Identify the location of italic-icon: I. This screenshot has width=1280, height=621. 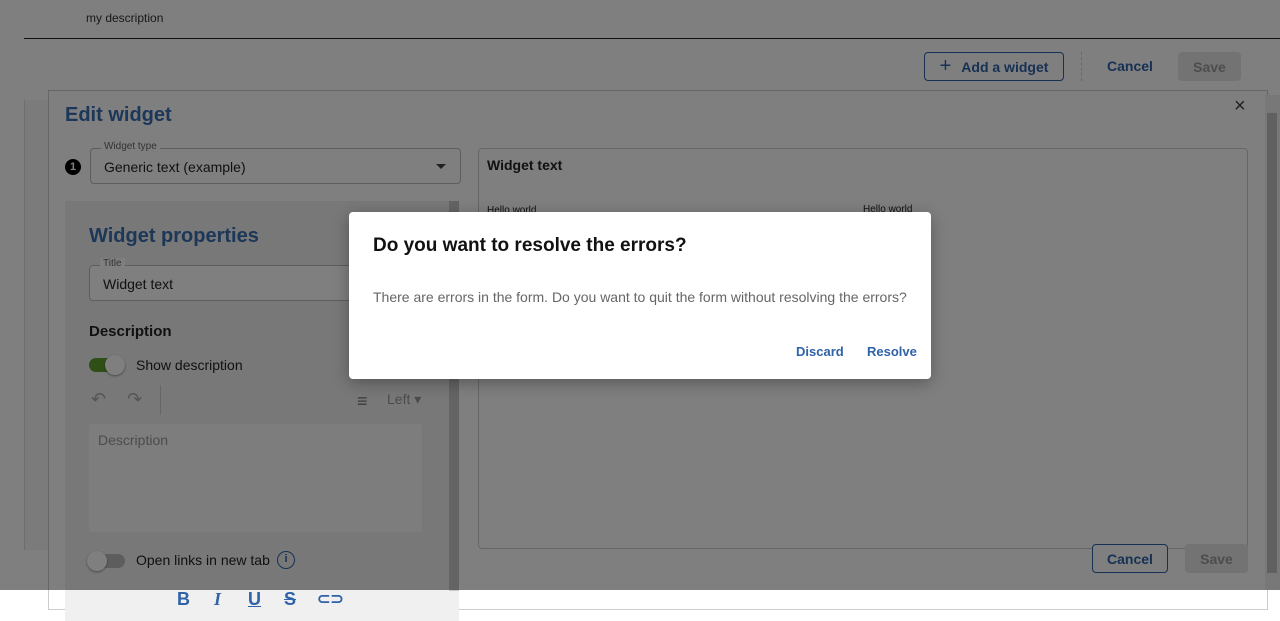
(217, 599).